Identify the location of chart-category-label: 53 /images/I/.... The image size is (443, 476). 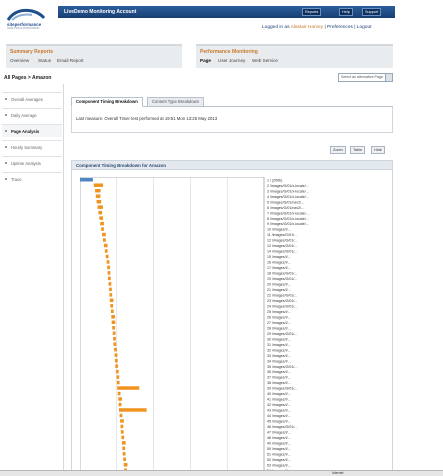
(279, 465).